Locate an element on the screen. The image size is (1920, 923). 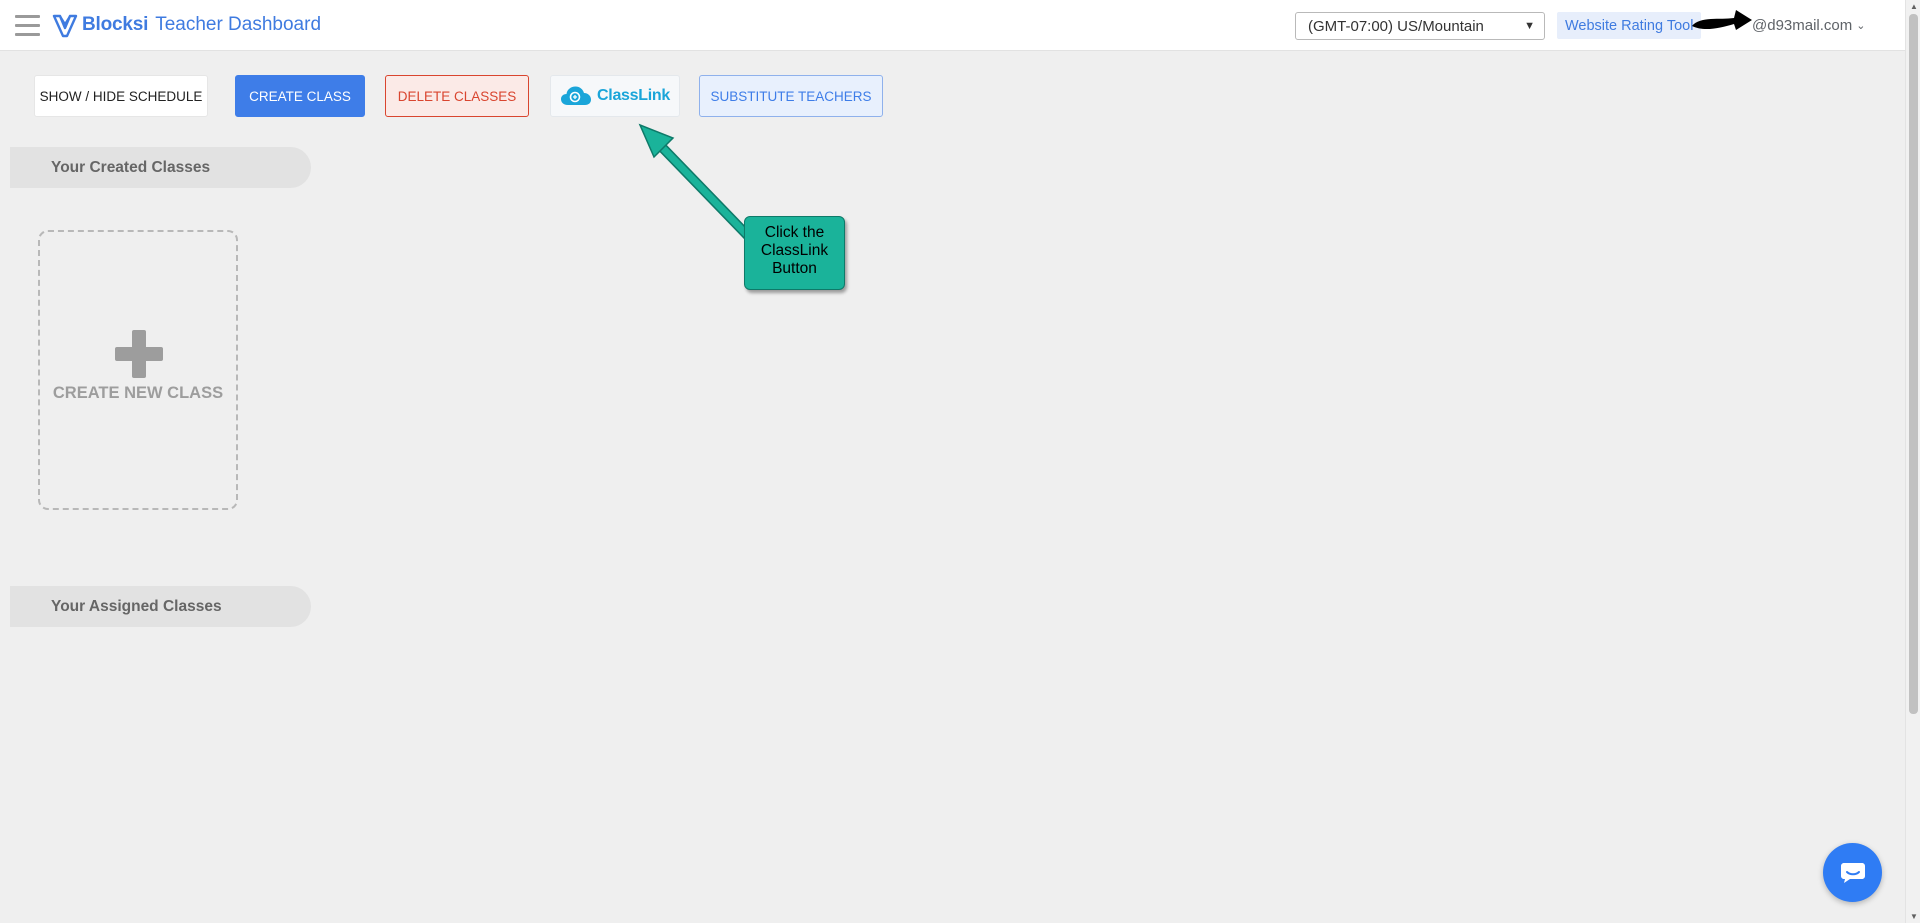
scroll-down-arrow-icon: ▼ is located at coordinates (1914, 916).